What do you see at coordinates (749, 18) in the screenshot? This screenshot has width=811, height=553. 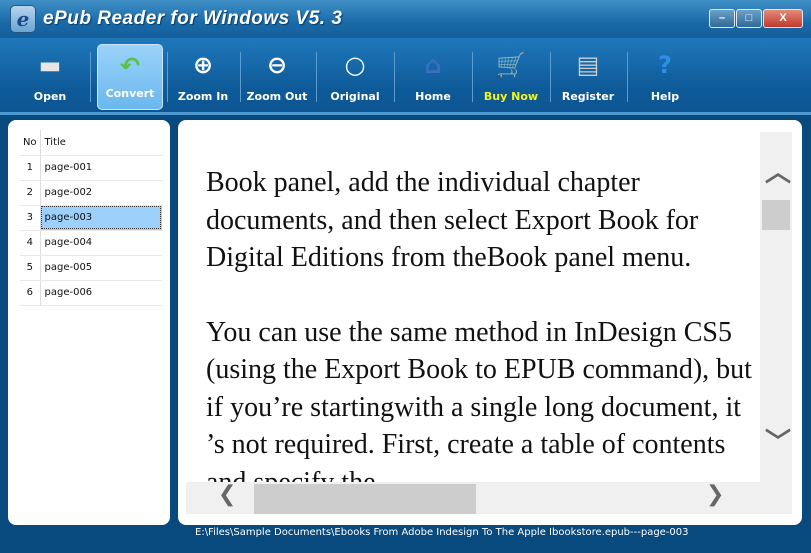 I see `maximize-button: □` at bounding box center [749, 18].